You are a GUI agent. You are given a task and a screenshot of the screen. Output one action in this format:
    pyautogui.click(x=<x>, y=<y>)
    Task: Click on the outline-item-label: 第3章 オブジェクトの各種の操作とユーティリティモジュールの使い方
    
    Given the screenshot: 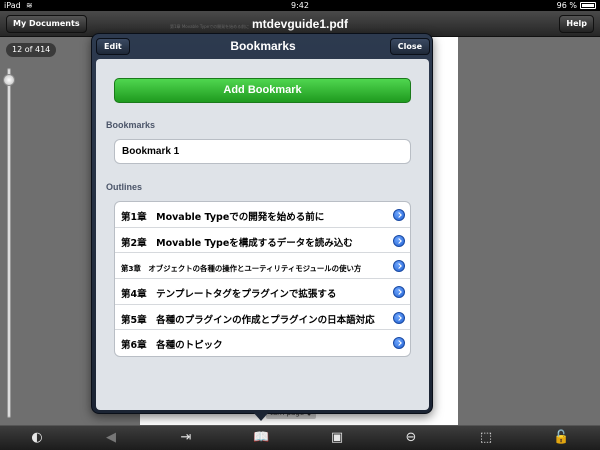 What is the action you would take?
    pyautogui.click(x=241, y=269)
    